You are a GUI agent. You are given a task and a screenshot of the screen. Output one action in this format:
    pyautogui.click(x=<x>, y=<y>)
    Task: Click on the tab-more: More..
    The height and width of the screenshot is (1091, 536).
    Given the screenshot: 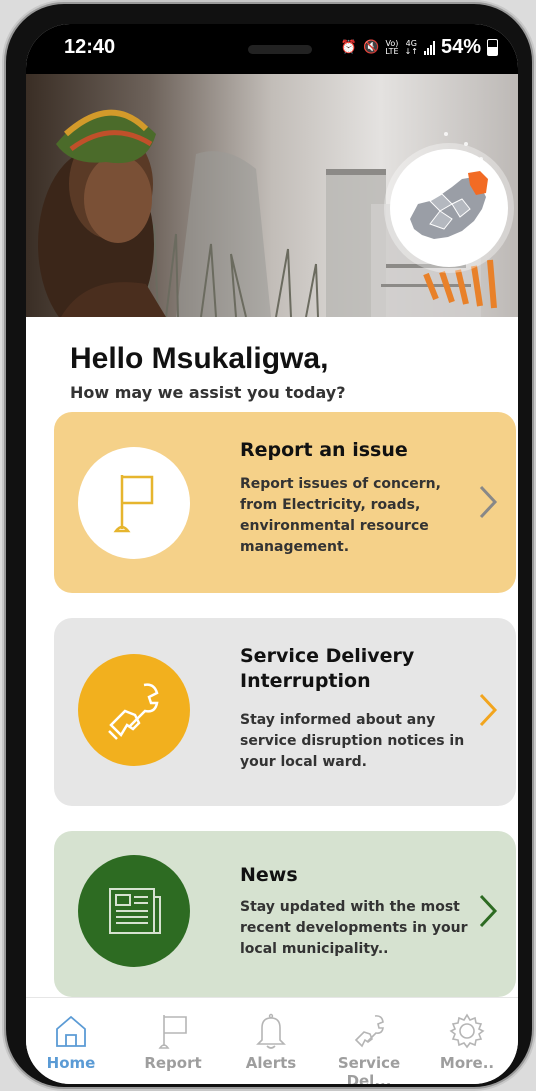 What is the action you would take?
    pyautogui.click(x=467, y=1041)
    